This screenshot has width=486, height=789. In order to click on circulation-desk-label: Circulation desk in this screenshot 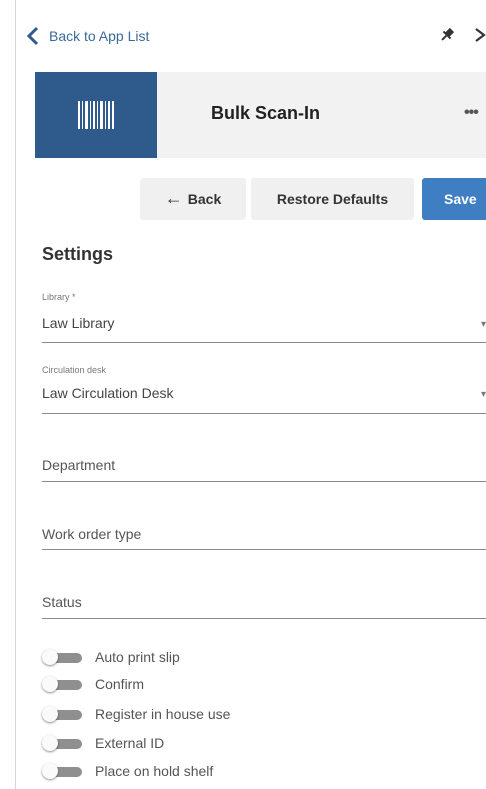, I will do `click(74, 370)`.